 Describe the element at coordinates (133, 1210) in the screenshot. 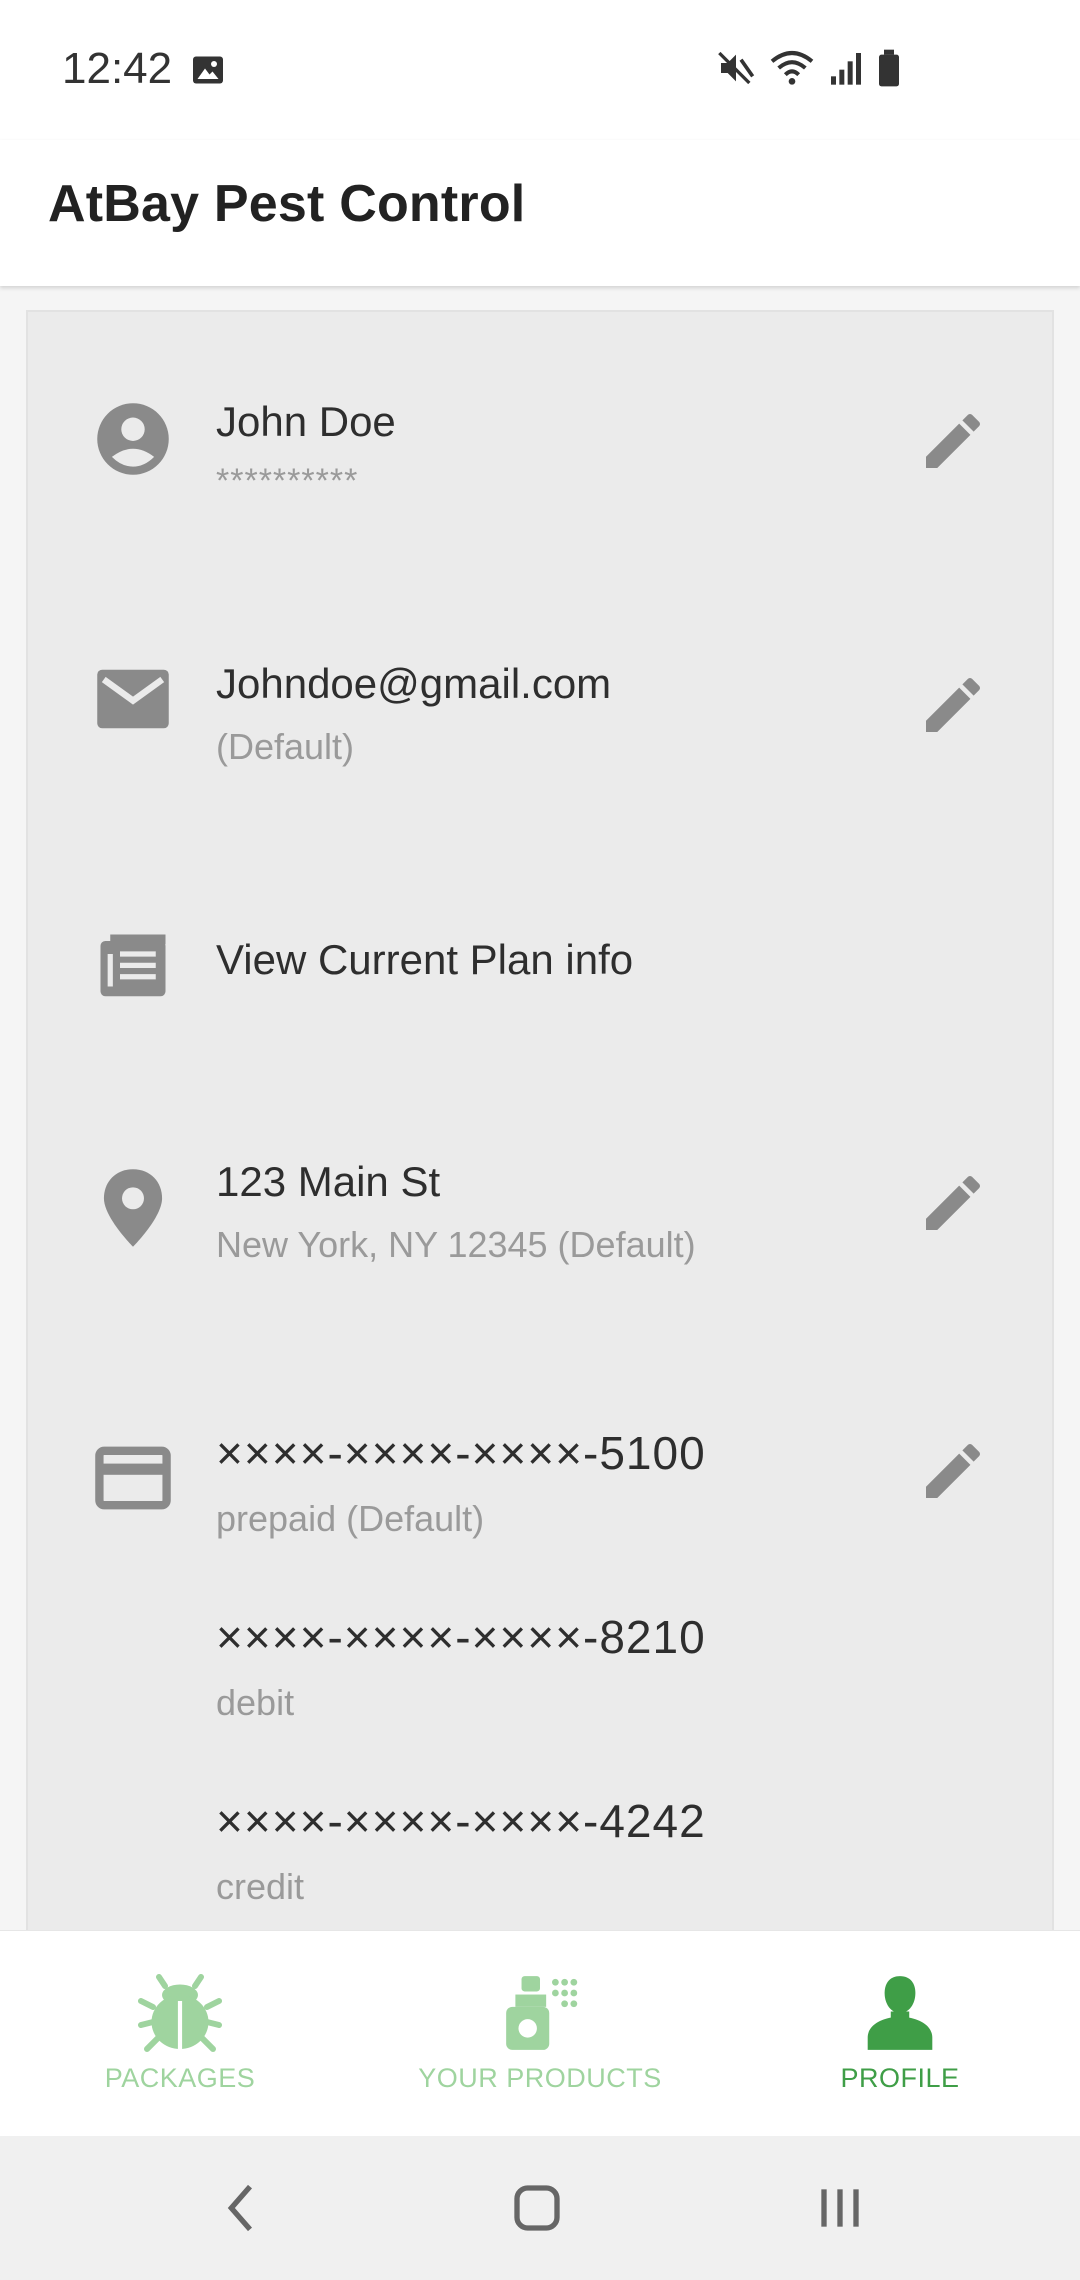

I see `location-pin-icon` at that location.